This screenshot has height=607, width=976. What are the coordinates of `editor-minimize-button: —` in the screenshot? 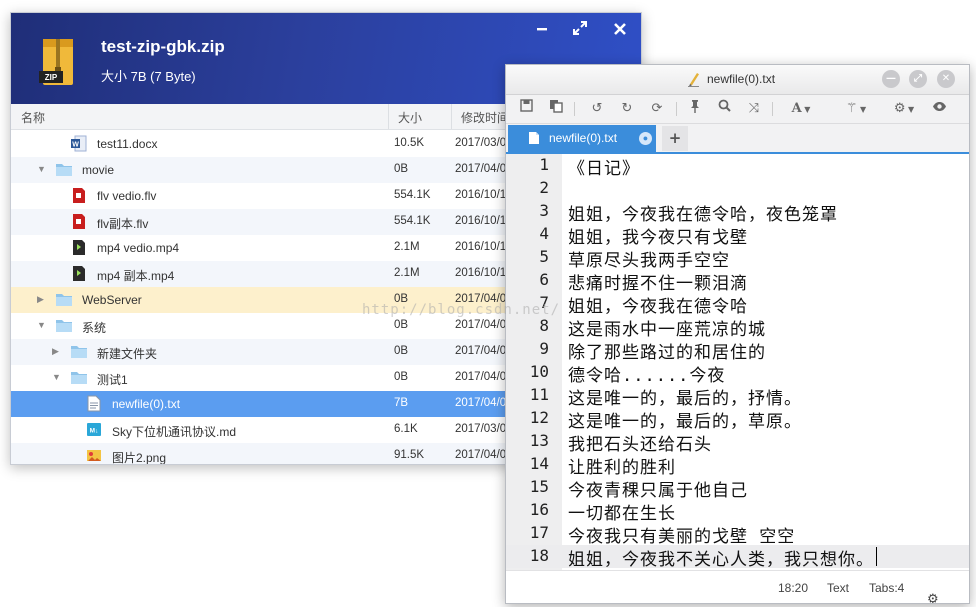 It's located at (891, 79).